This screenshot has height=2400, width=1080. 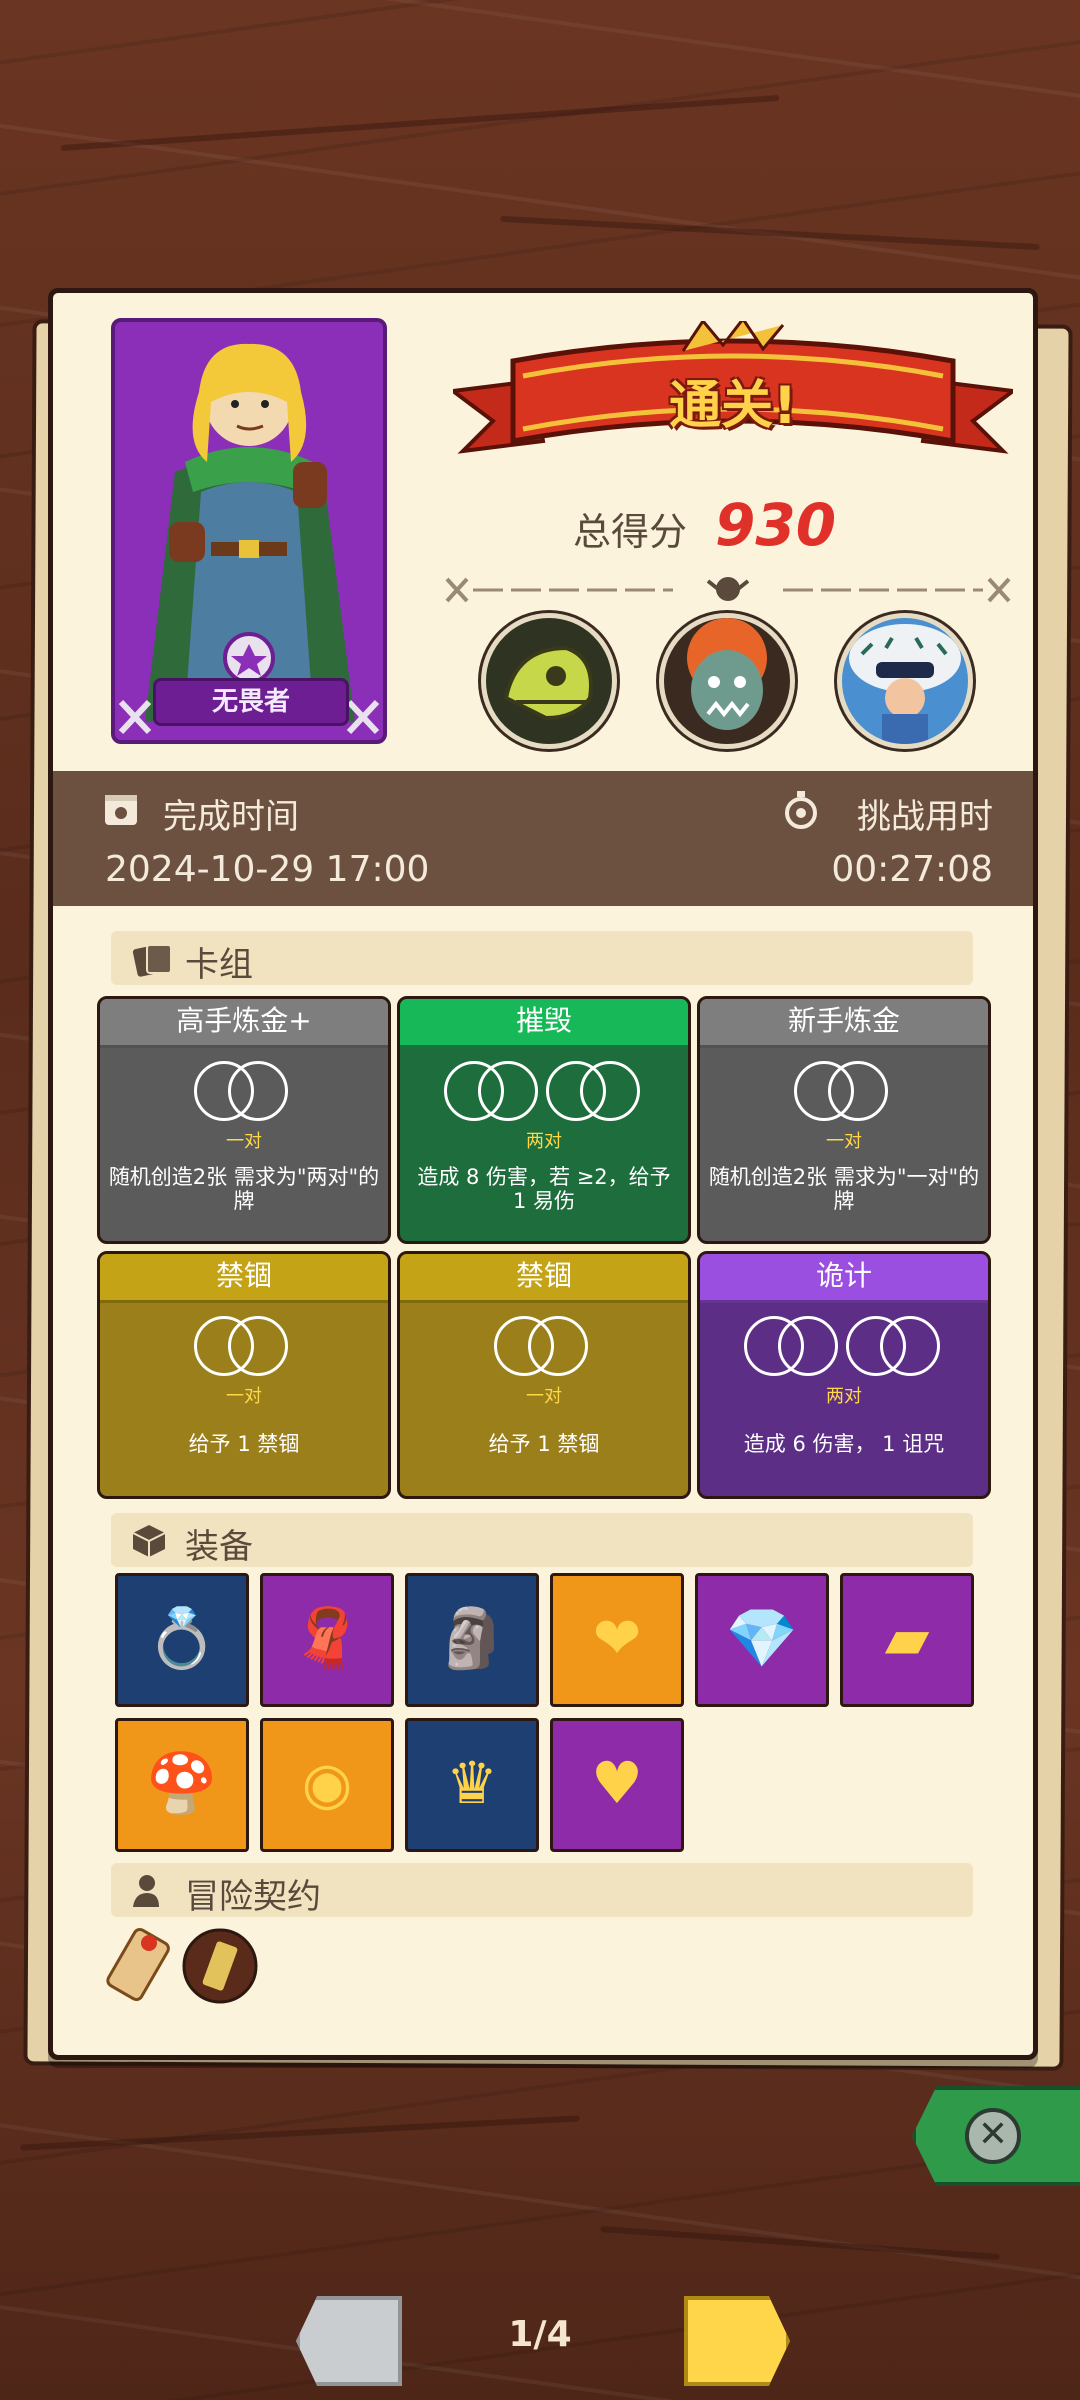 What do you see at coordinates (543, 838) in the screenshot?
I see `time-band: 完成时间 2024-10-29 17:00 挑战用时 00:27:08` at bounding box center [543, 838].